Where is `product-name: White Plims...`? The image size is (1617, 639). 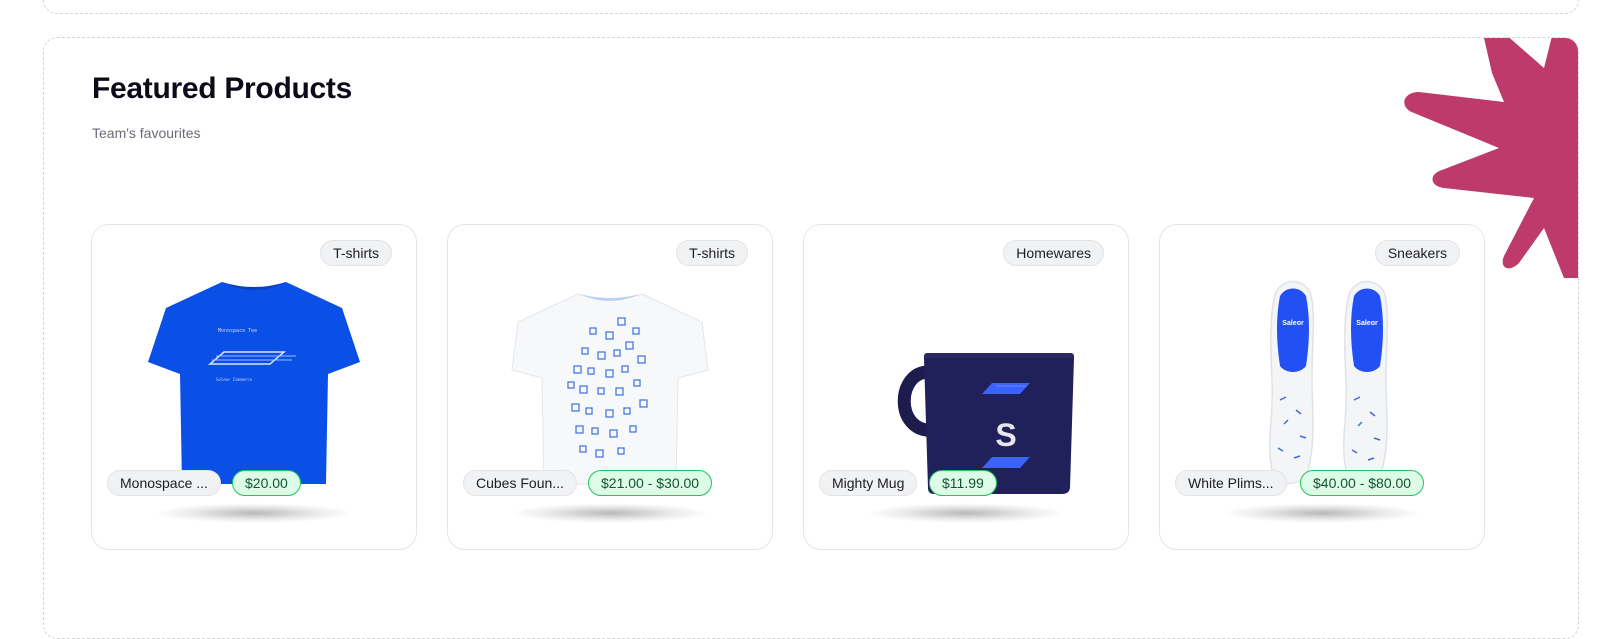
product-name: White Plims... is located at coordinates (1231, 483).